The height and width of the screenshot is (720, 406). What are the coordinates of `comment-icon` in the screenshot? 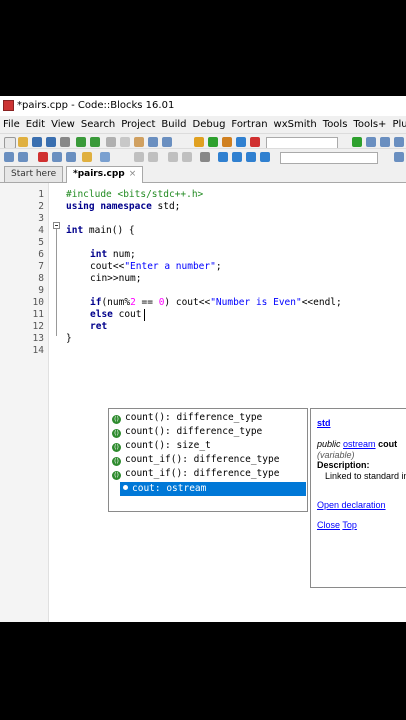 It's located at (139, 157).